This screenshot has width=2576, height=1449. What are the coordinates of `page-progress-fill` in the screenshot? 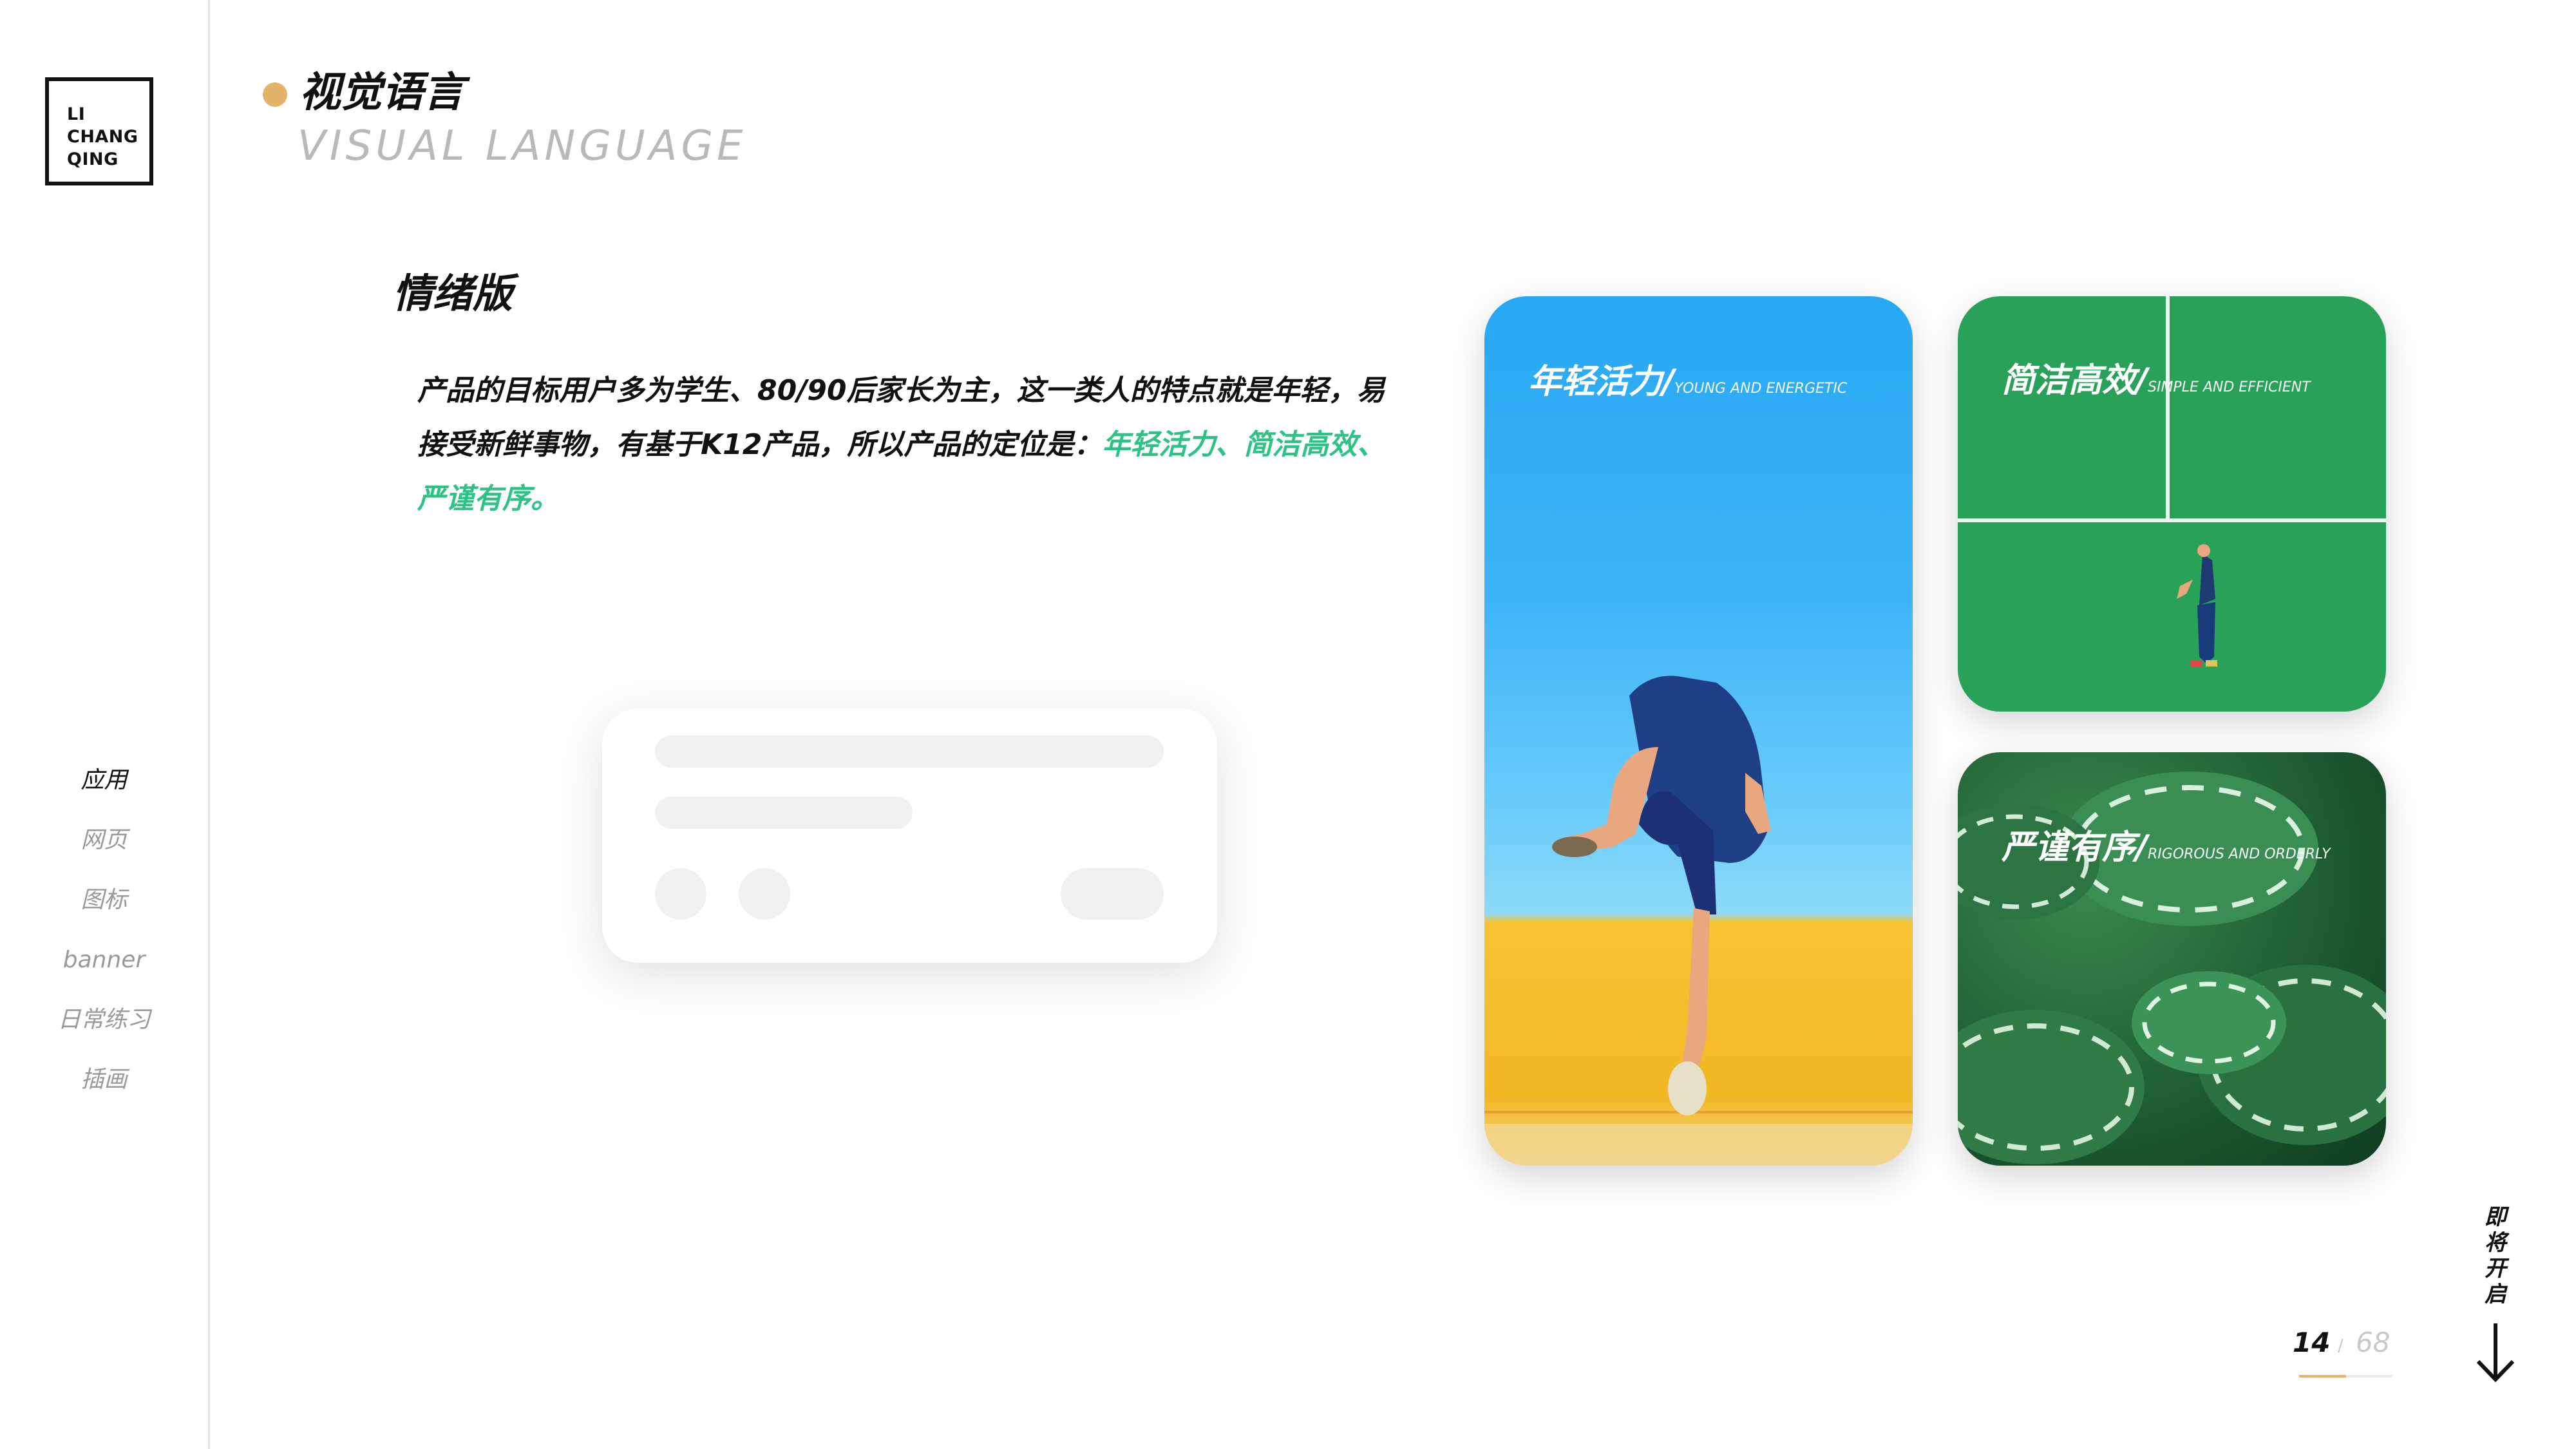 It's located at (2322, 1376).